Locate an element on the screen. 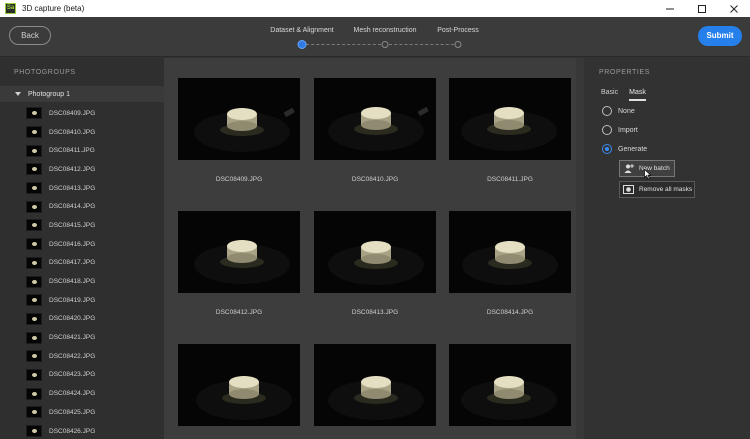 The width and height of the screenshot is (750, 439). step-dot-mesh-reconstruction is located at coordinates (385, 44).